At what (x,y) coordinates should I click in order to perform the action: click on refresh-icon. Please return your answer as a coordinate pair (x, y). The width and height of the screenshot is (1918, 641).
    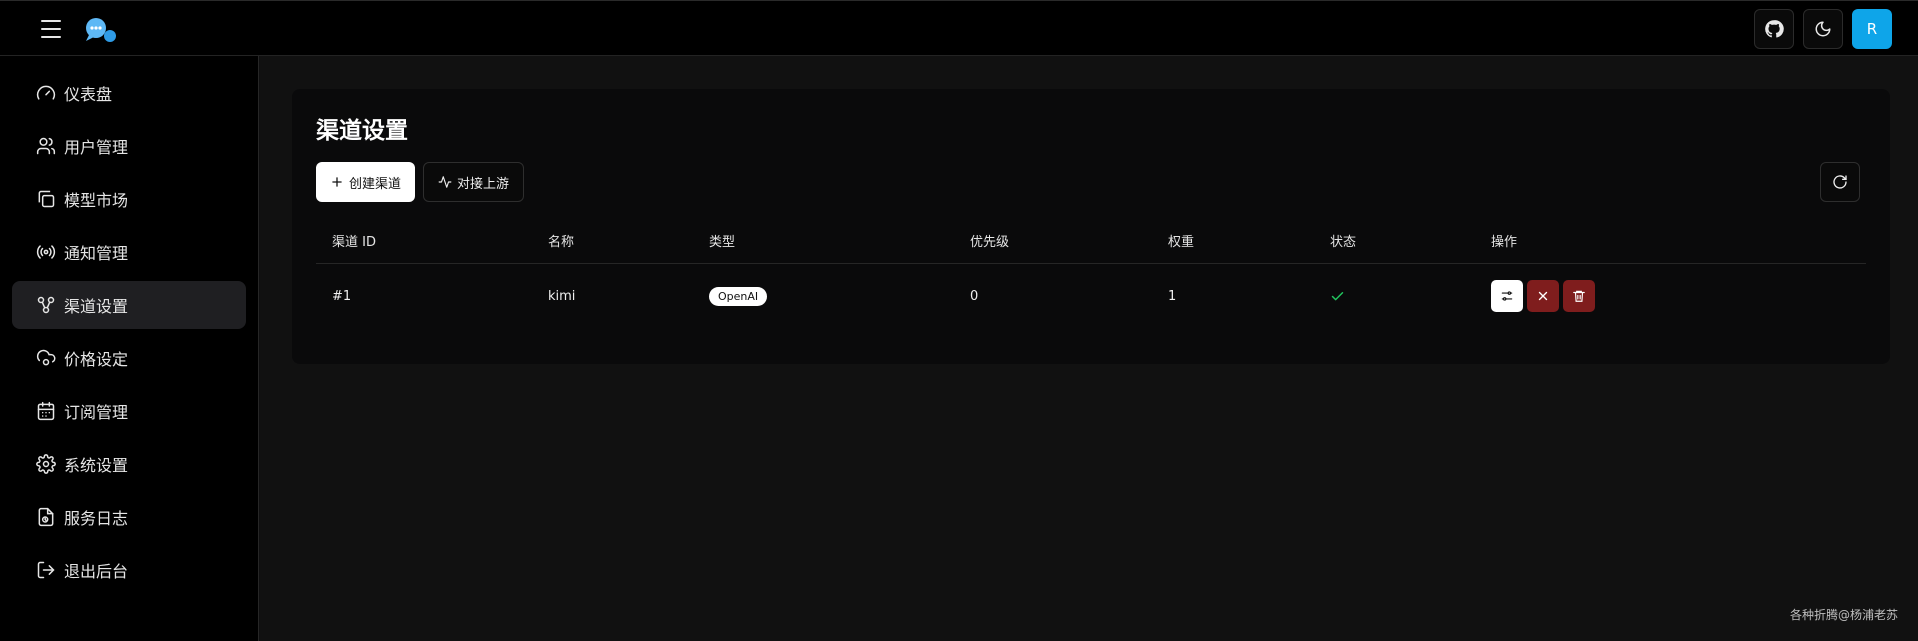
    Looking at the image, I should click on (1840, 182).